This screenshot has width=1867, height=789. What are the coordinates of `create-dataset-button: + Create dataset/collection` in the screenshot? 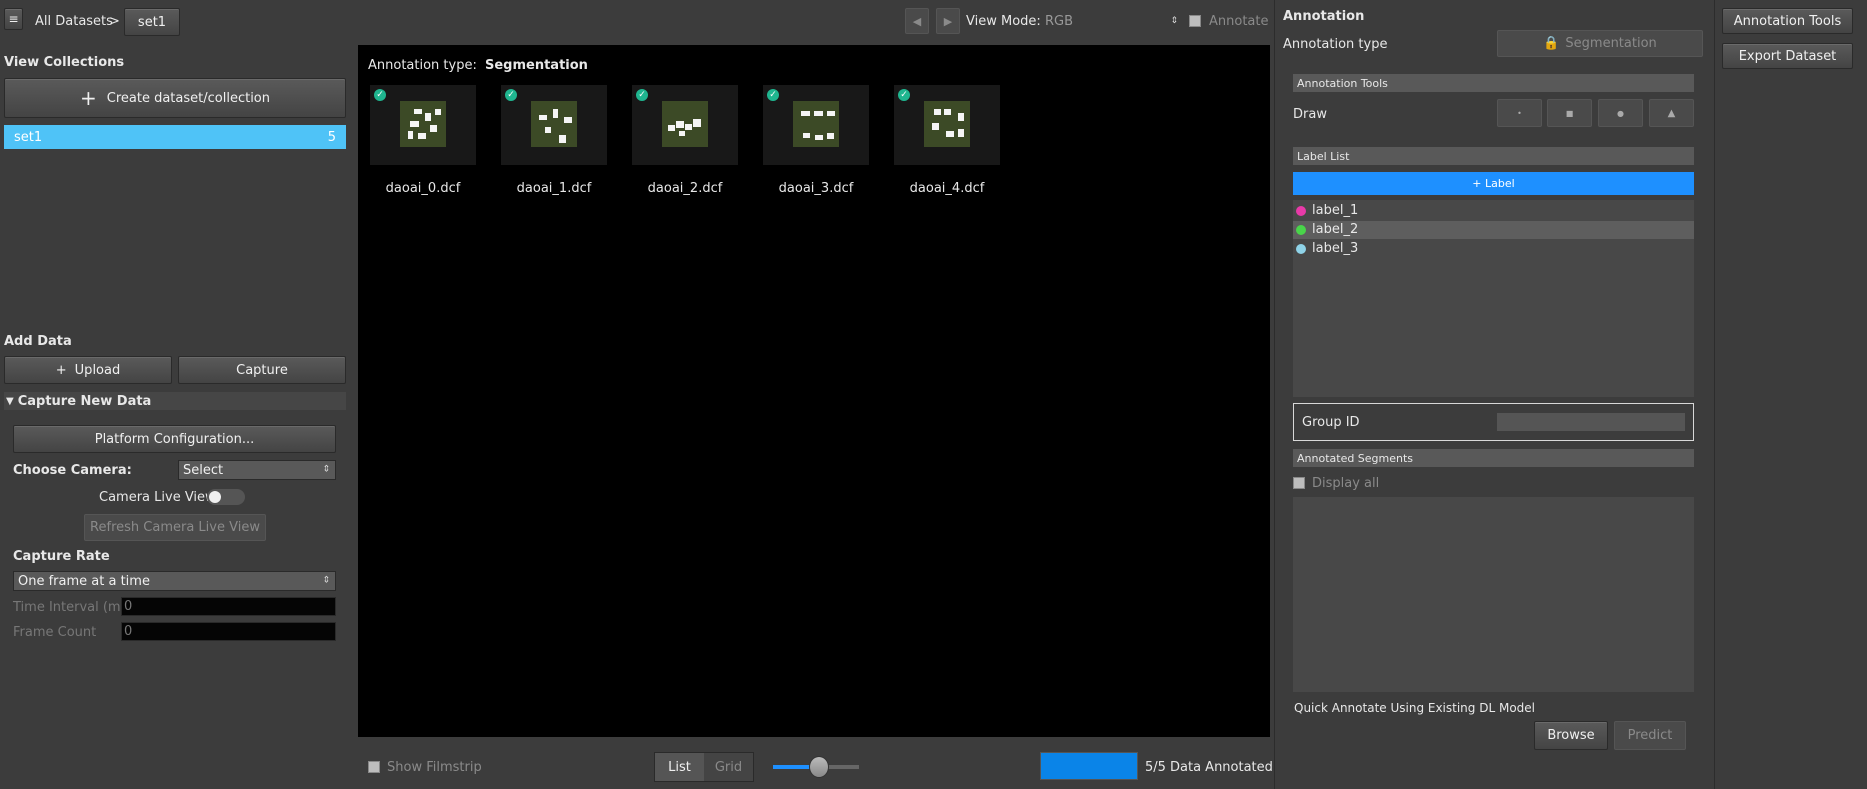 It's located at (175, 98).